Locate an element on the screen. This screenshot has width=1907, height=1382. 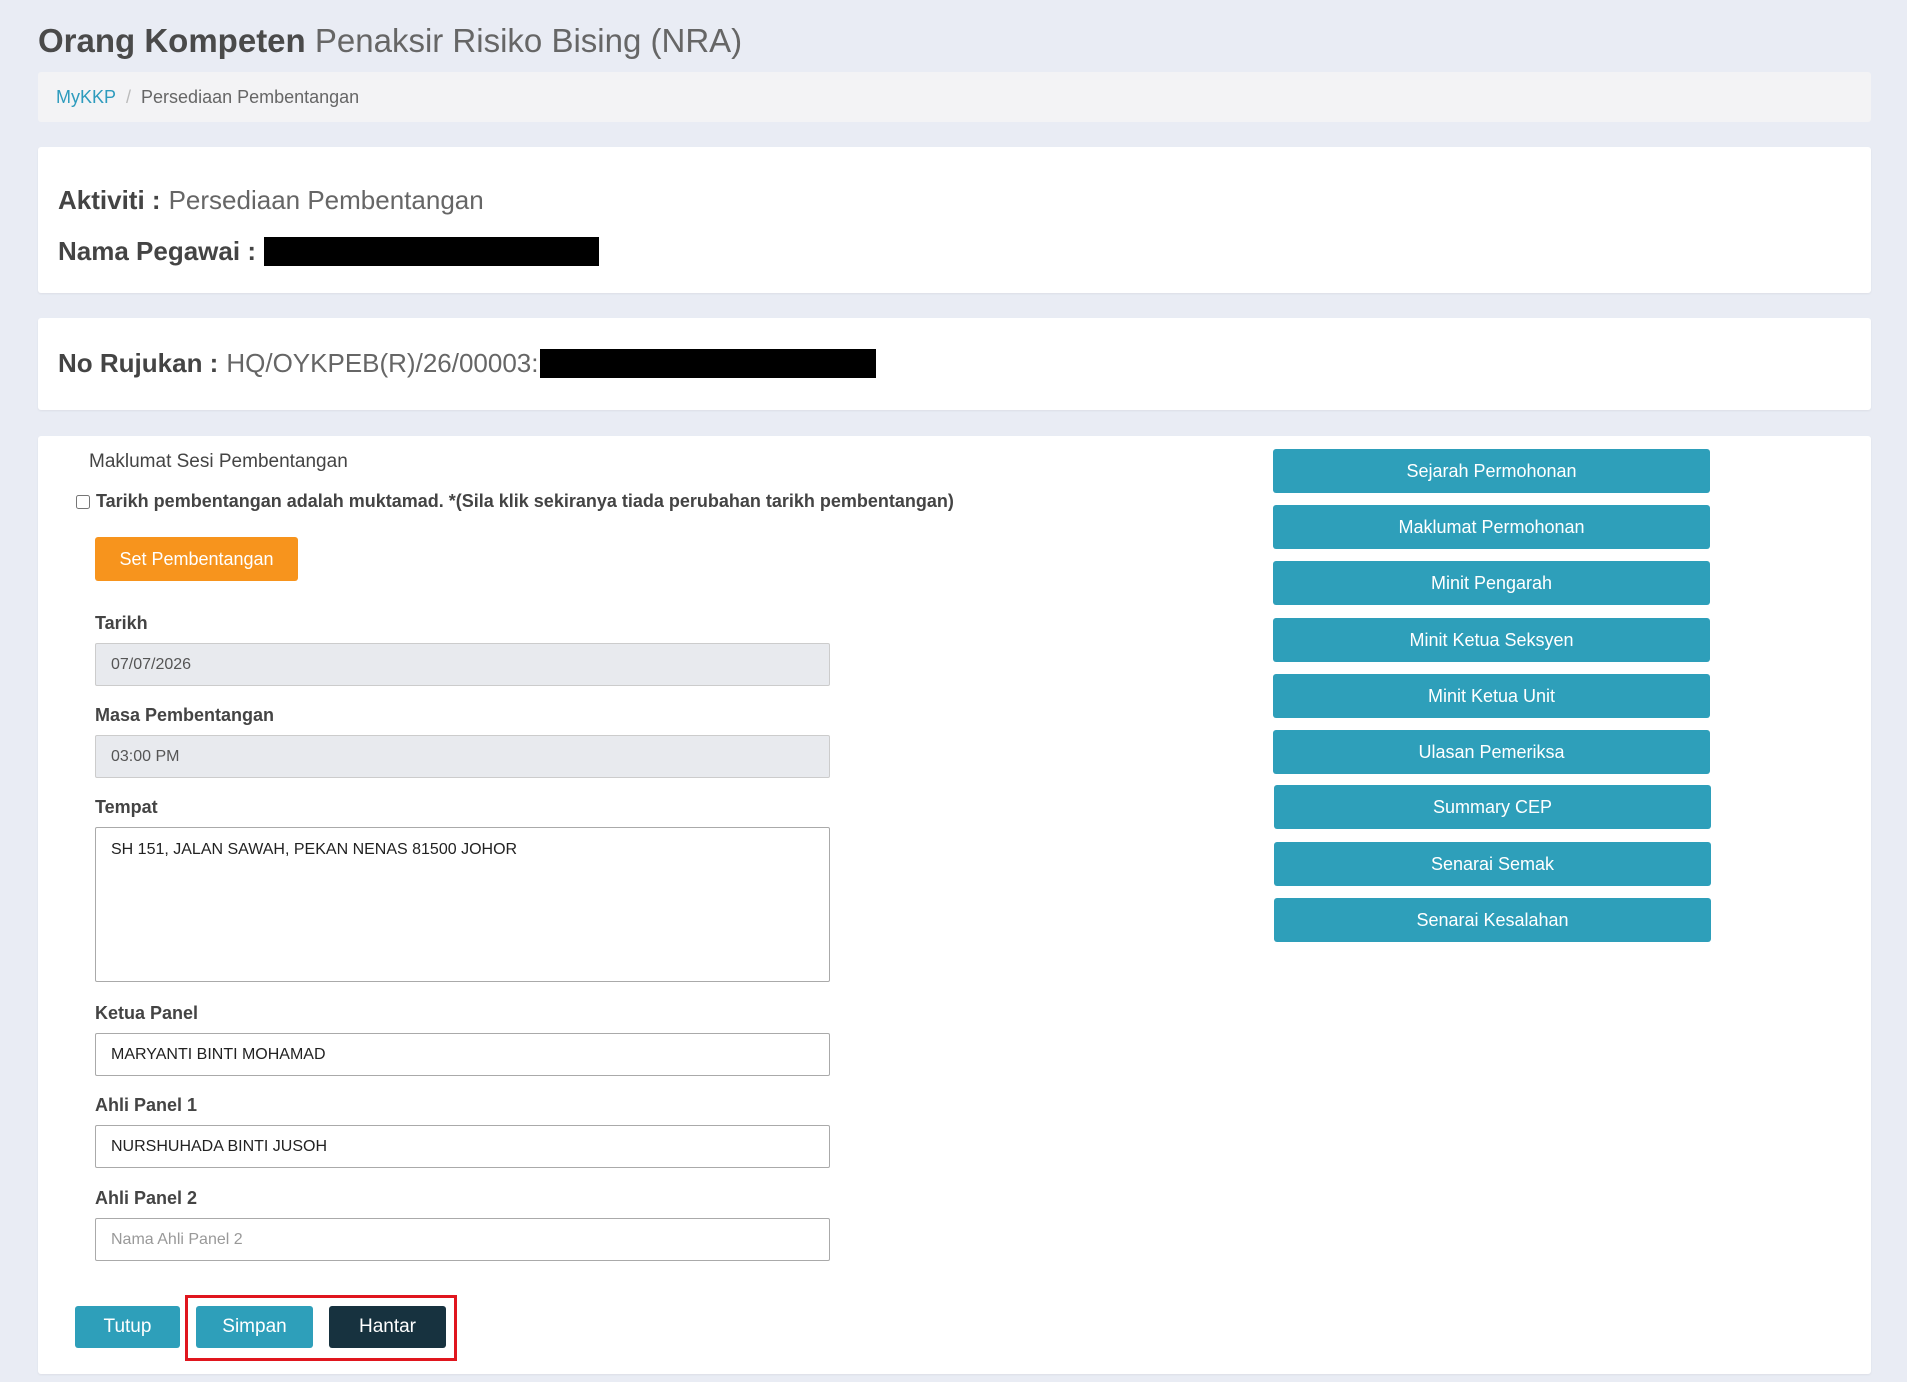
tutup-button: Tutup is located at coordinates (127, 1327).